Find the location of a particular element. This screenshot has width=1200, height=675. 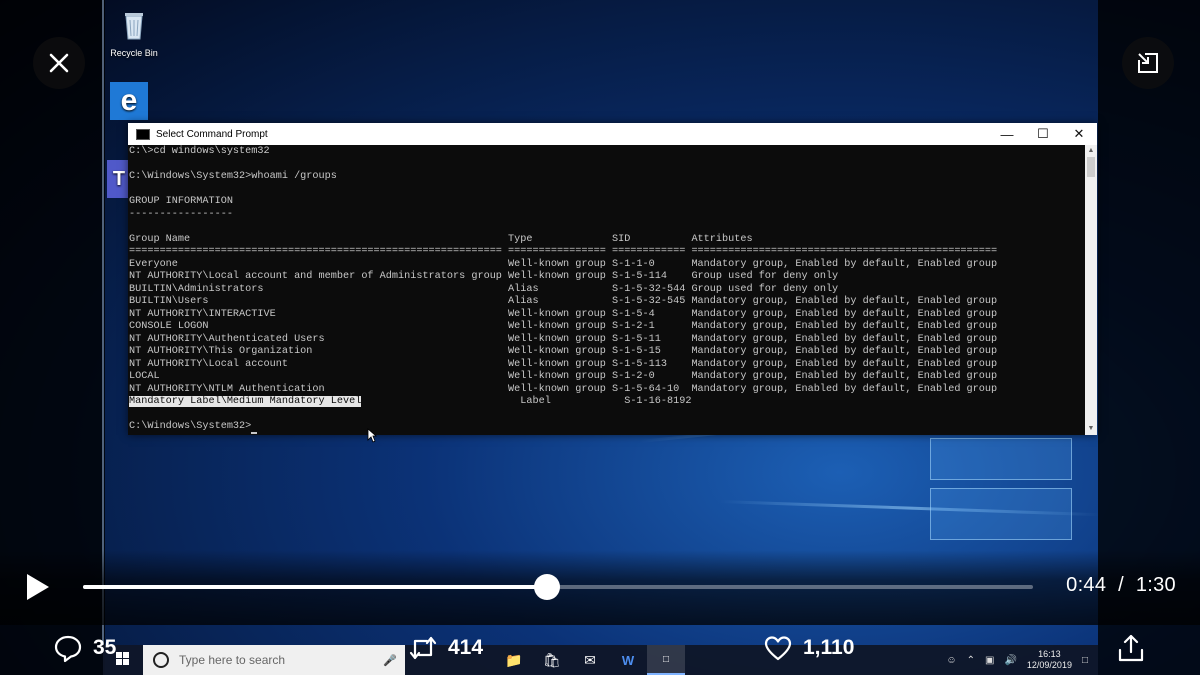

picture-in-picture-icon is located at coordinates (1148, 63).